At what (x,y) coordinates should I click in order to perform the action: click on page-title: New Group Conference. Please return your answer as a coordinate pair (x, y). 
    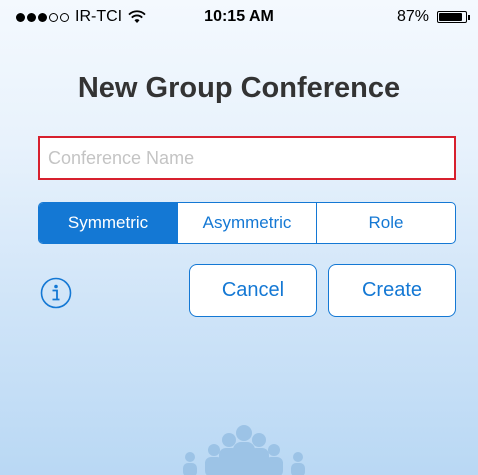
    Looking at the image, I should click on (239, 88).